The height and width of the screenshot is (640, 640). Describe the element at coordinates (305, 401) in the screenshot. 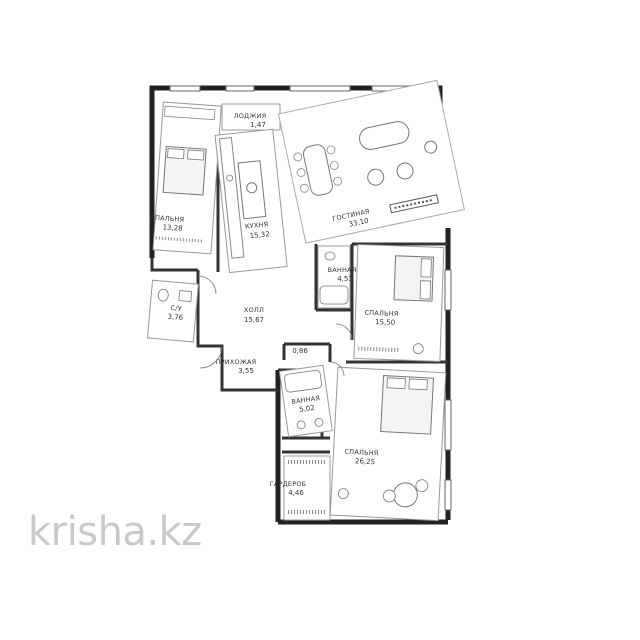

I see `bath2-room: ВАННАЯ 5,02` at that location.